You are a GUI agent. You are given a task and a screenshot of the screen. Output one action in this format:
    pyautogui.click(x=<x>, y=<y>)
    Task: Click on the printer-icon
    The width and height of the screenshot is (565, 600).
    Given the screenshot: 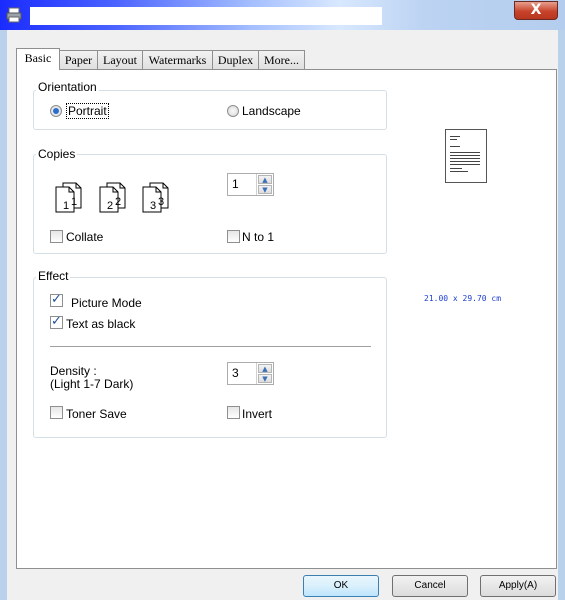 What is the action you would take?
    pyautogui.click(x=14, y=15)
    